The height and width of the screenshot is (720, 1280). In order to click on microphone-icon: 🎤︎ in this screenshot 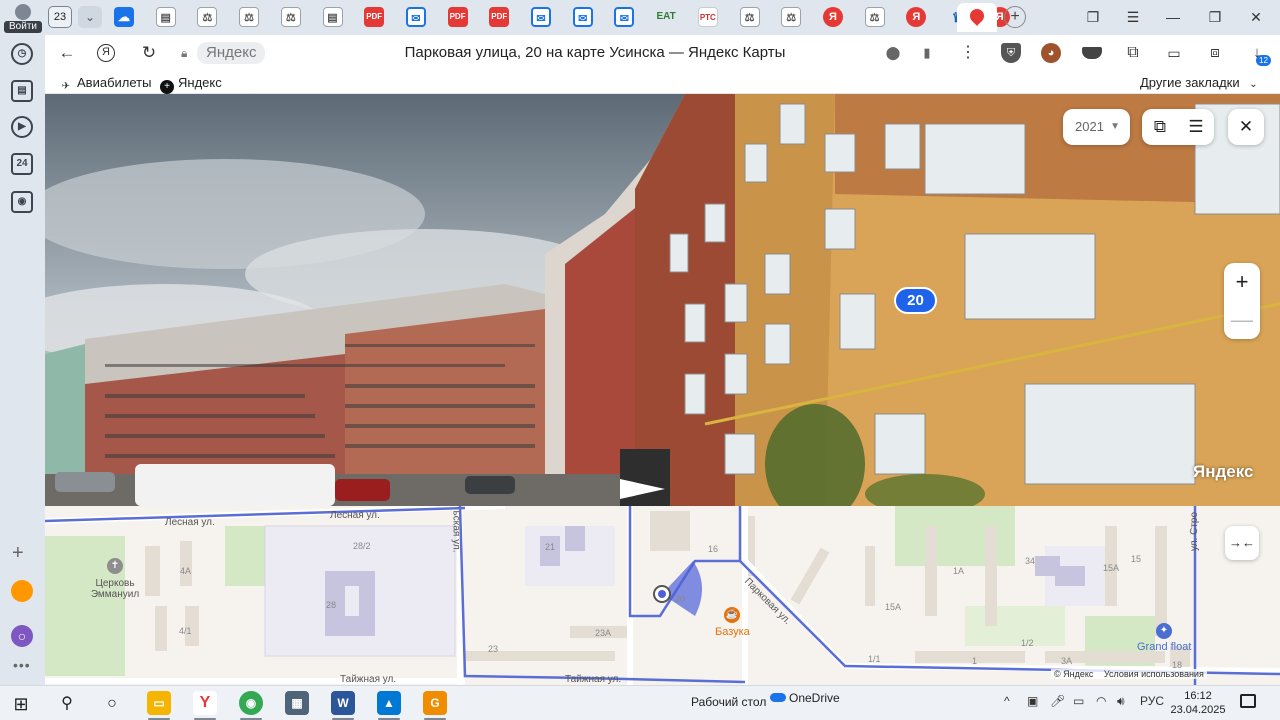, I will do `click(1057, 701)`.